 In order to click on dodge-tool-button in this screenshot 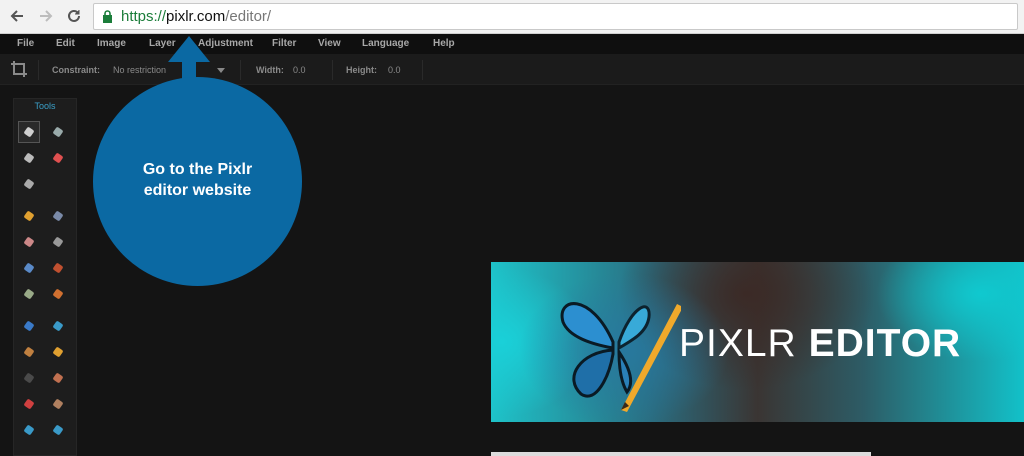, I will do `click(29, 378)`.